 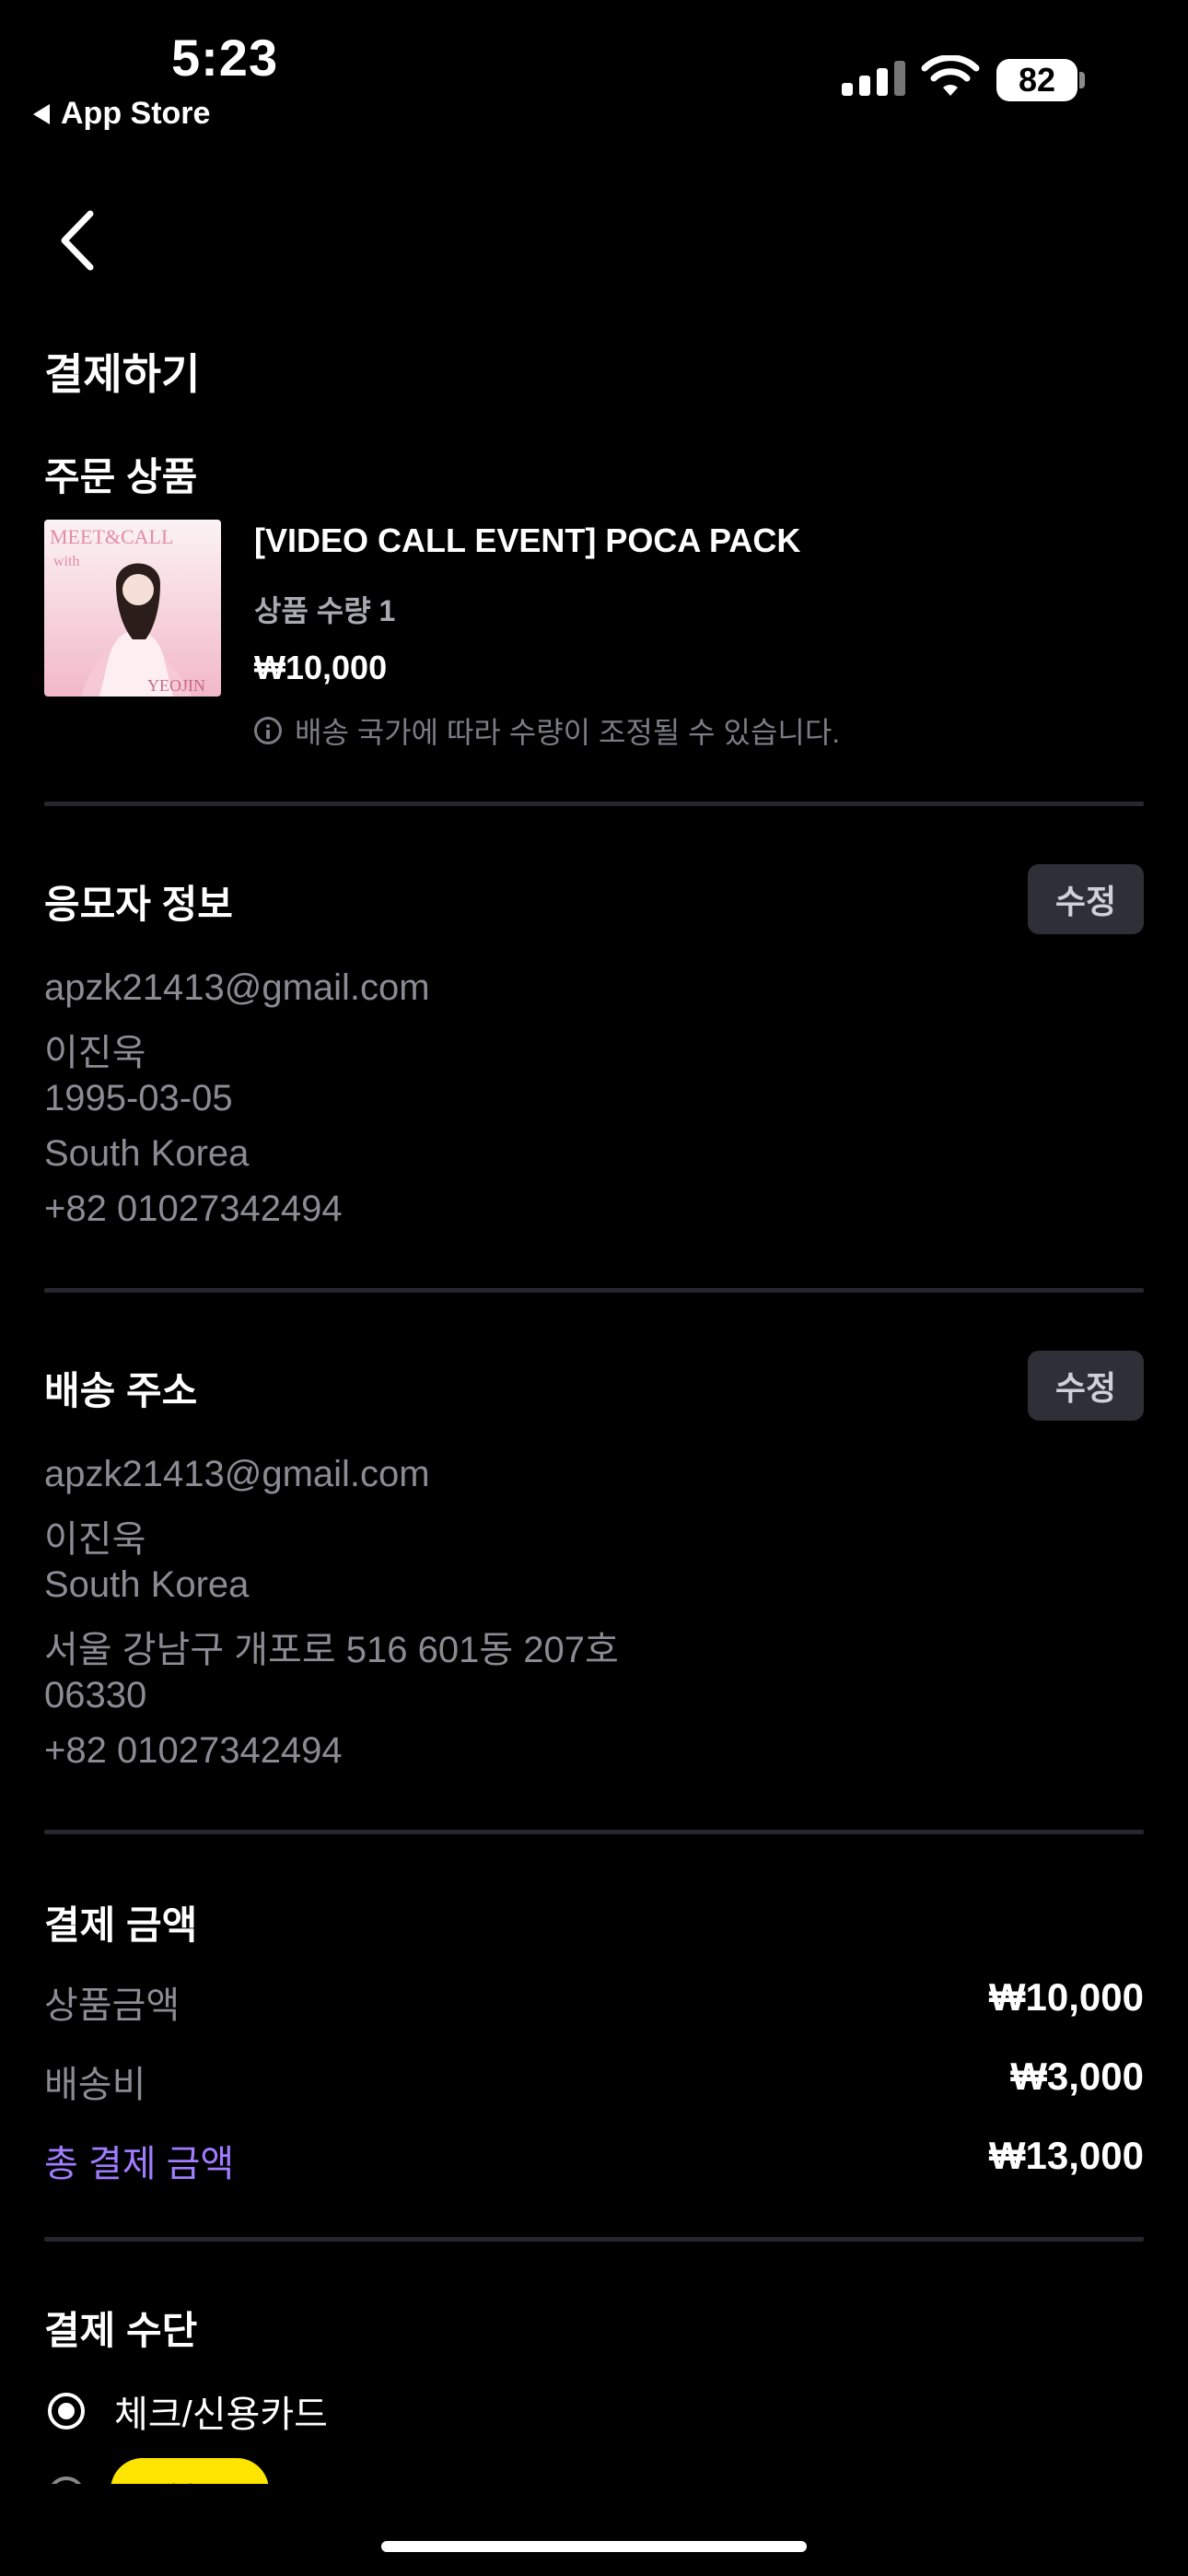 What do you see at coordinates (138, 1098) in the screenshot?
I see `applicant-birthdate: 1995-03-05` at bounding box center [138, 1098].